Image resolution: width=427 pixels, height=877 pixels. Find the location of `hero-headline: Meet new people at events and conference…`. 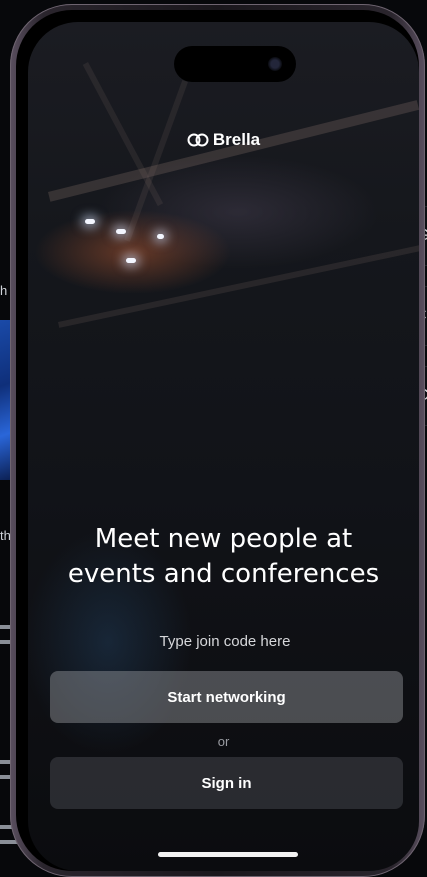

hero-headline: Meet new people at events and conference… is located at coordinates (223, 557).